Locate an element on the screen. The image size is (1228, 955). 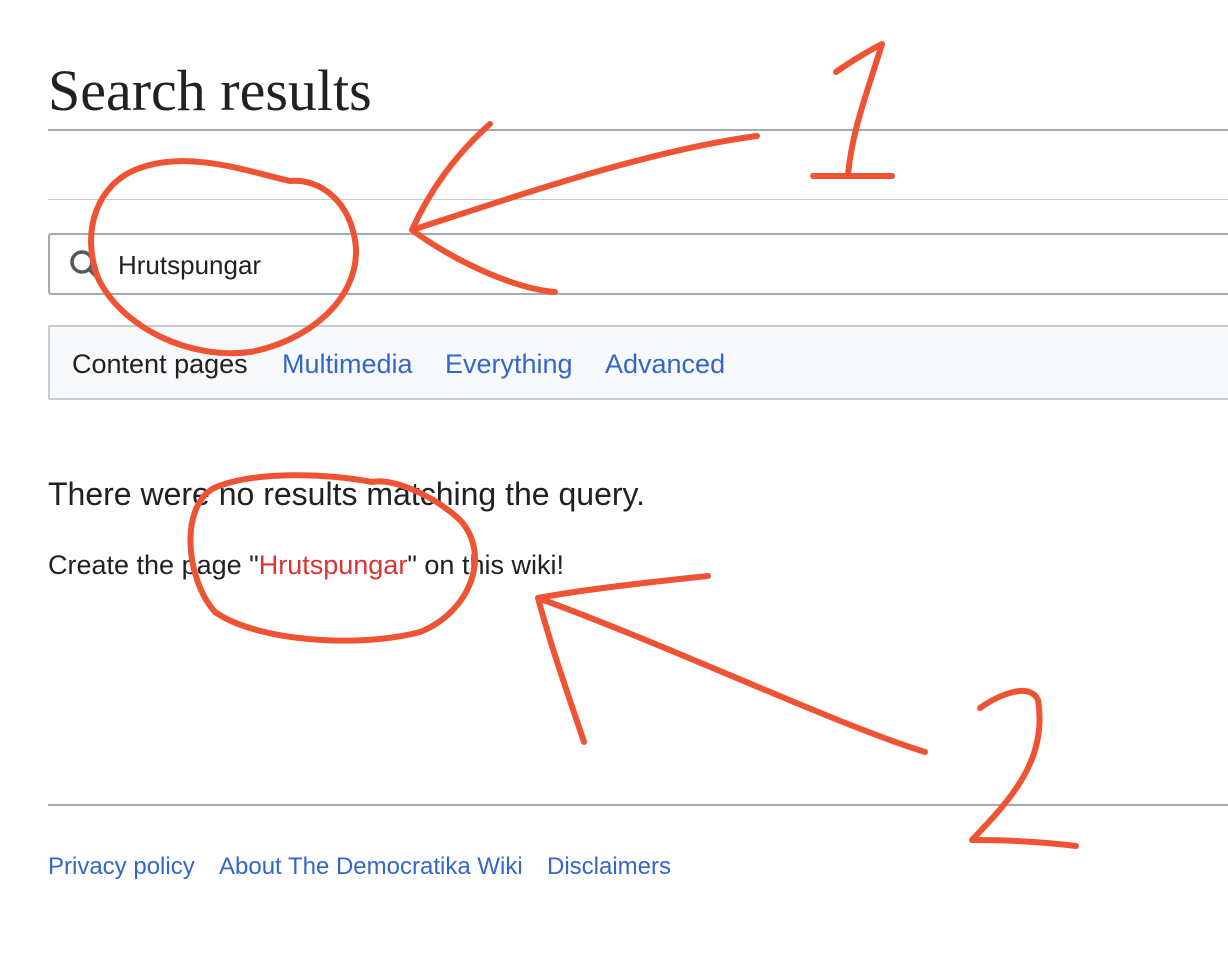
search-icon is located at coordinates (85, 265).